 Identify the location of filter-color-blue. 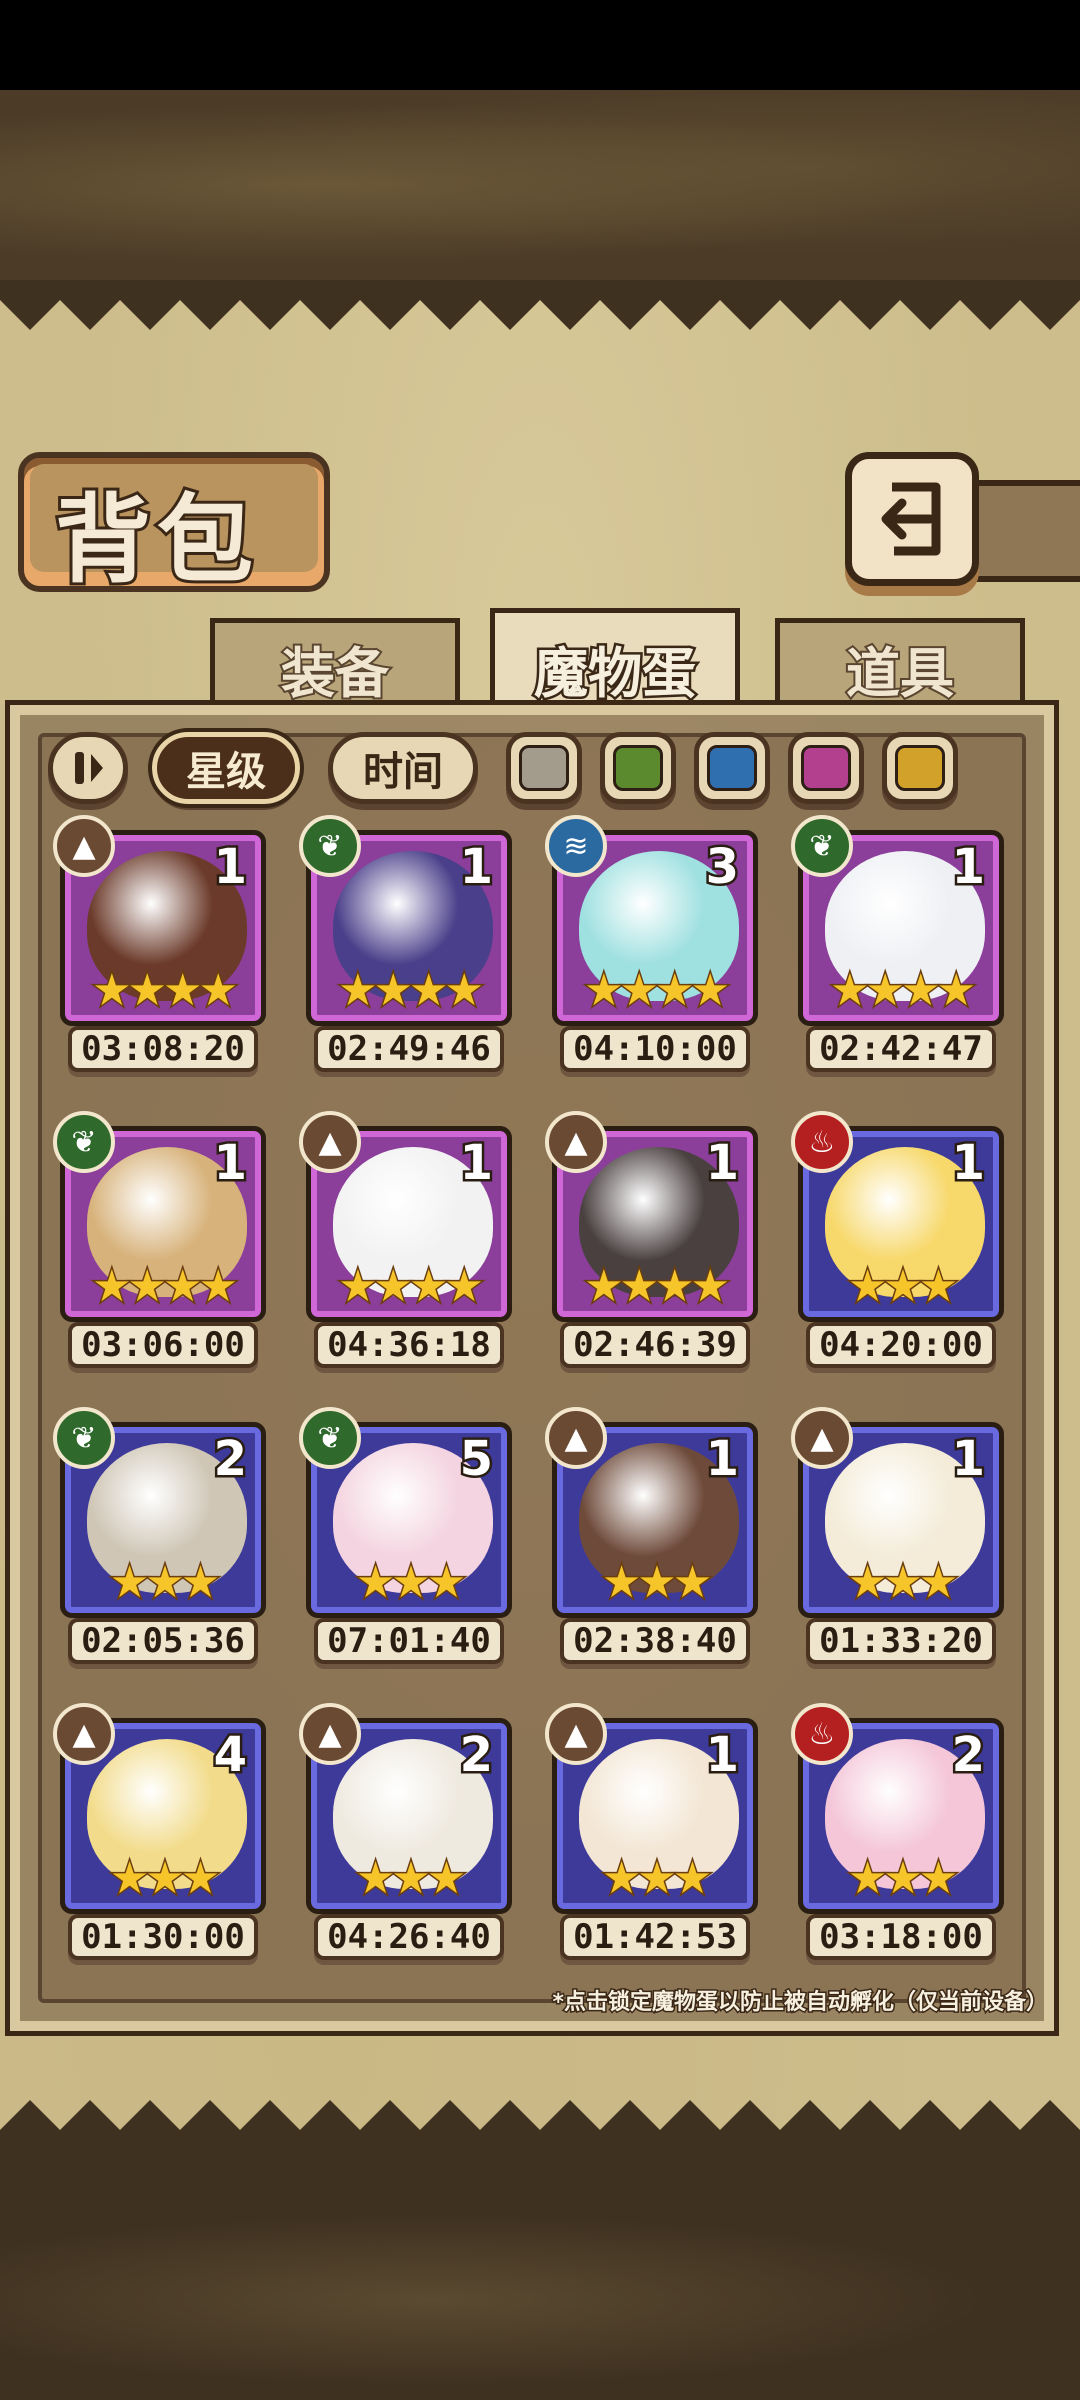
(732, 768).